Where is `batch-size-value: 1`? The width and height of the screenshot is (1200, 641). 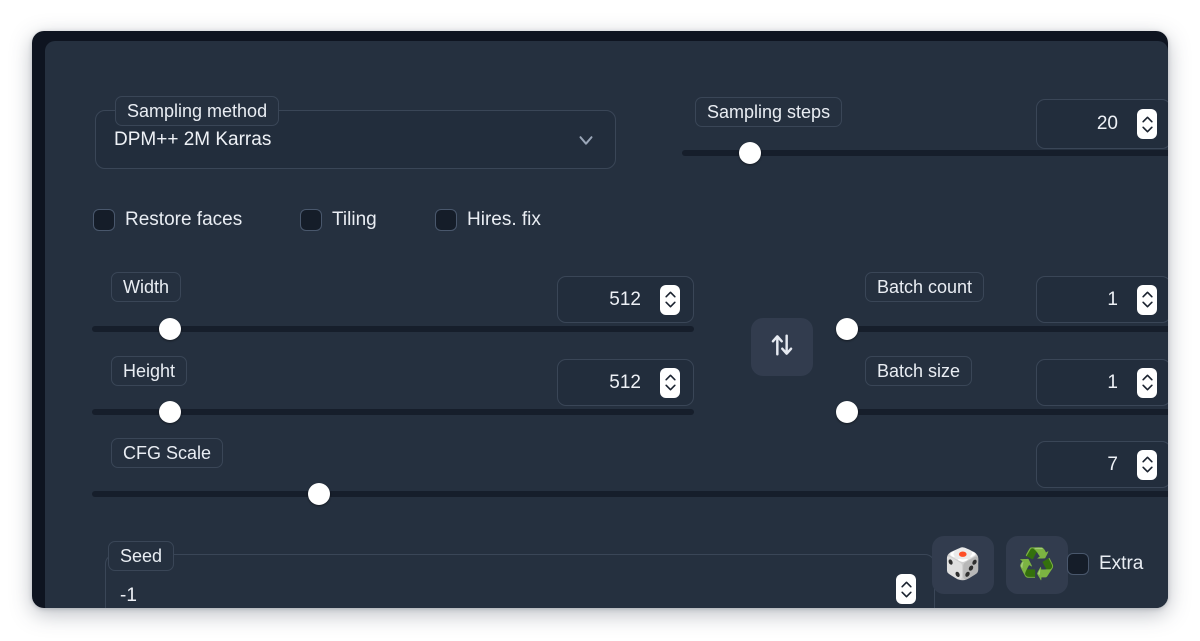
batch-size-value: 1 is located at coordinates (1112, 382).